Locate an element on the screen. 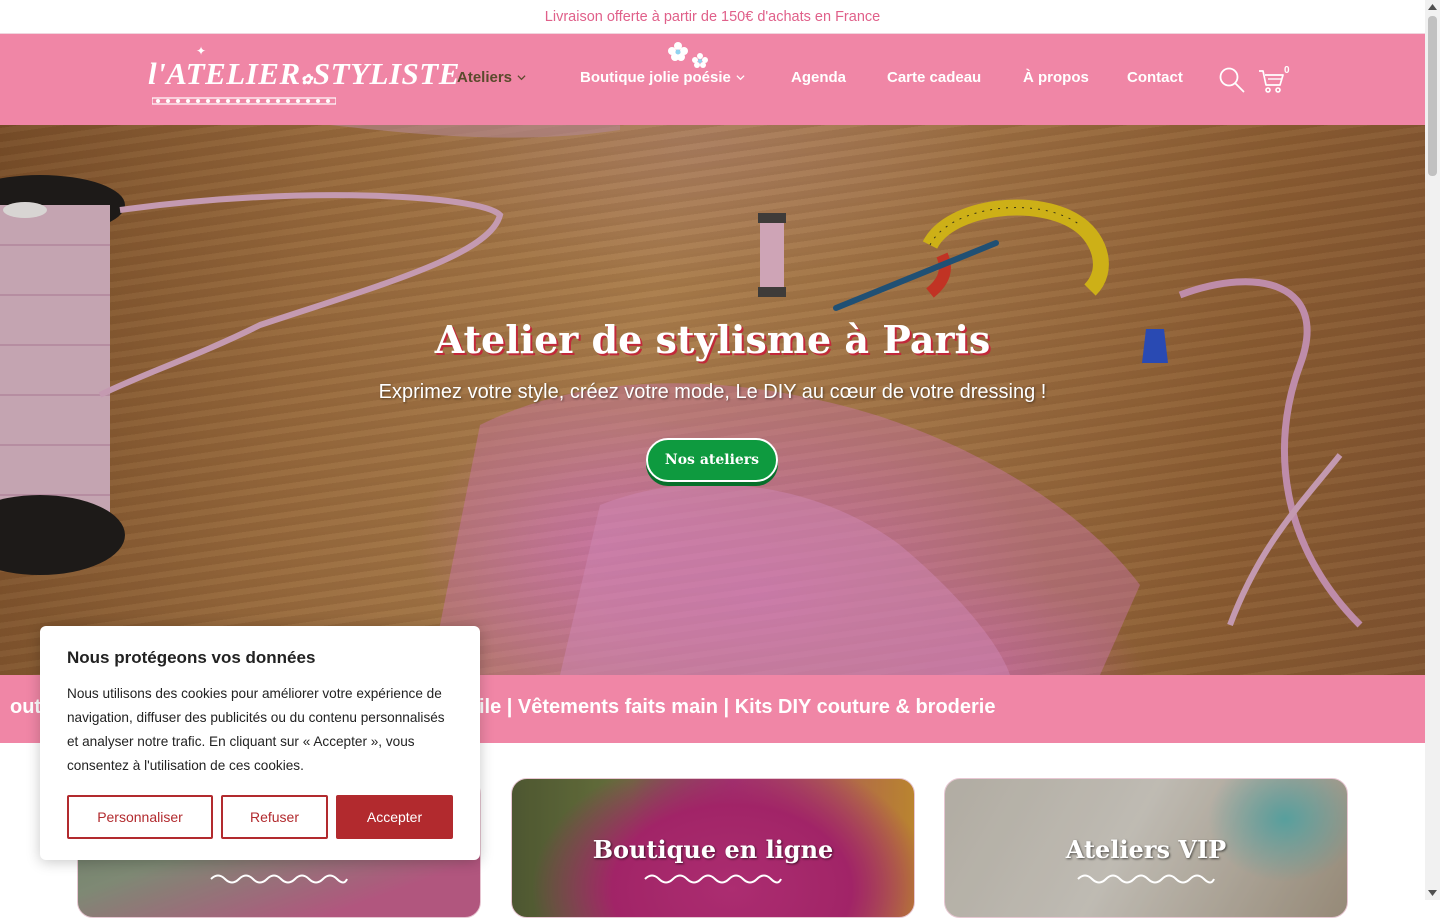 The height and width of the screenshot is (918, 1440). nav-label: Agenda is located at coordinates (819, 77).